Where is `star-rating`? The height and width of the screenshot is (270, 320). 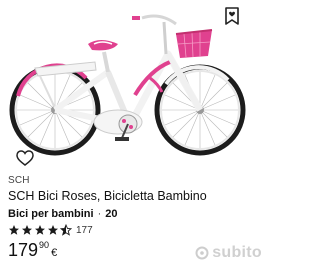 star-rating is located at coordinates (40, 230).